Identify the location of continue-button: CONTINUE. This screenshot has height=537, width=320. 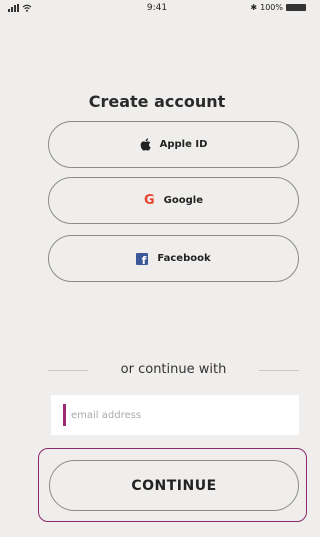
(174, 485).